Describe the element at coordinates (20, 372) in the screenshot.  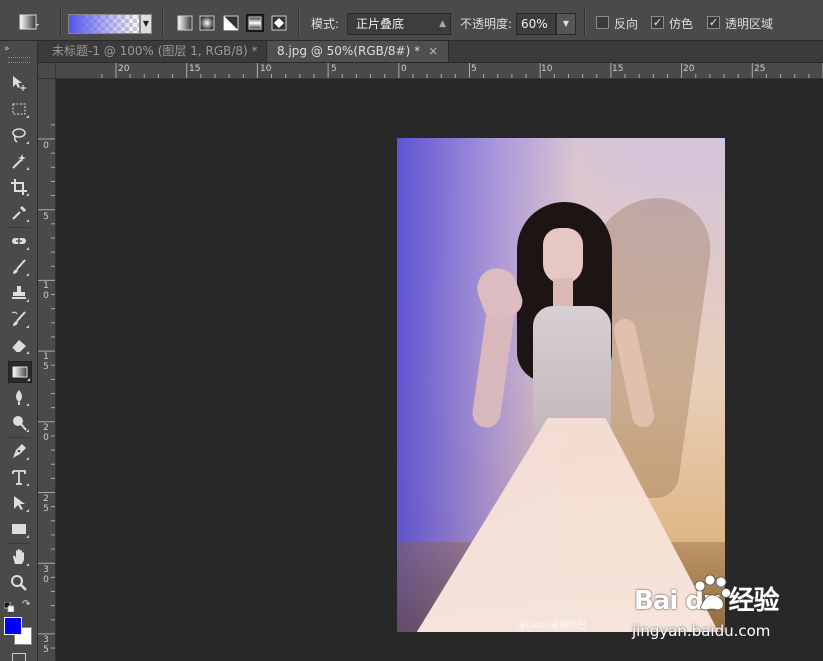
I see `gradient-tool-icon` at that location.